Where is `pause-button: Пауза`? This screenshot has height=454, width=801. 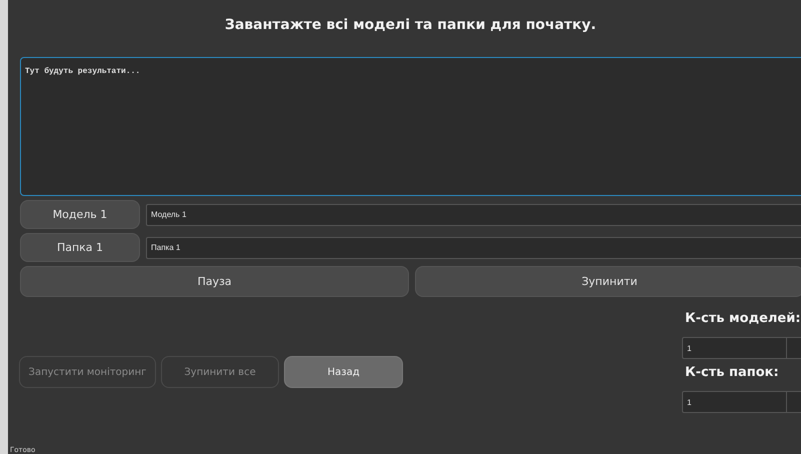 pause-button: Пауза is located at coordinates (214, 281).